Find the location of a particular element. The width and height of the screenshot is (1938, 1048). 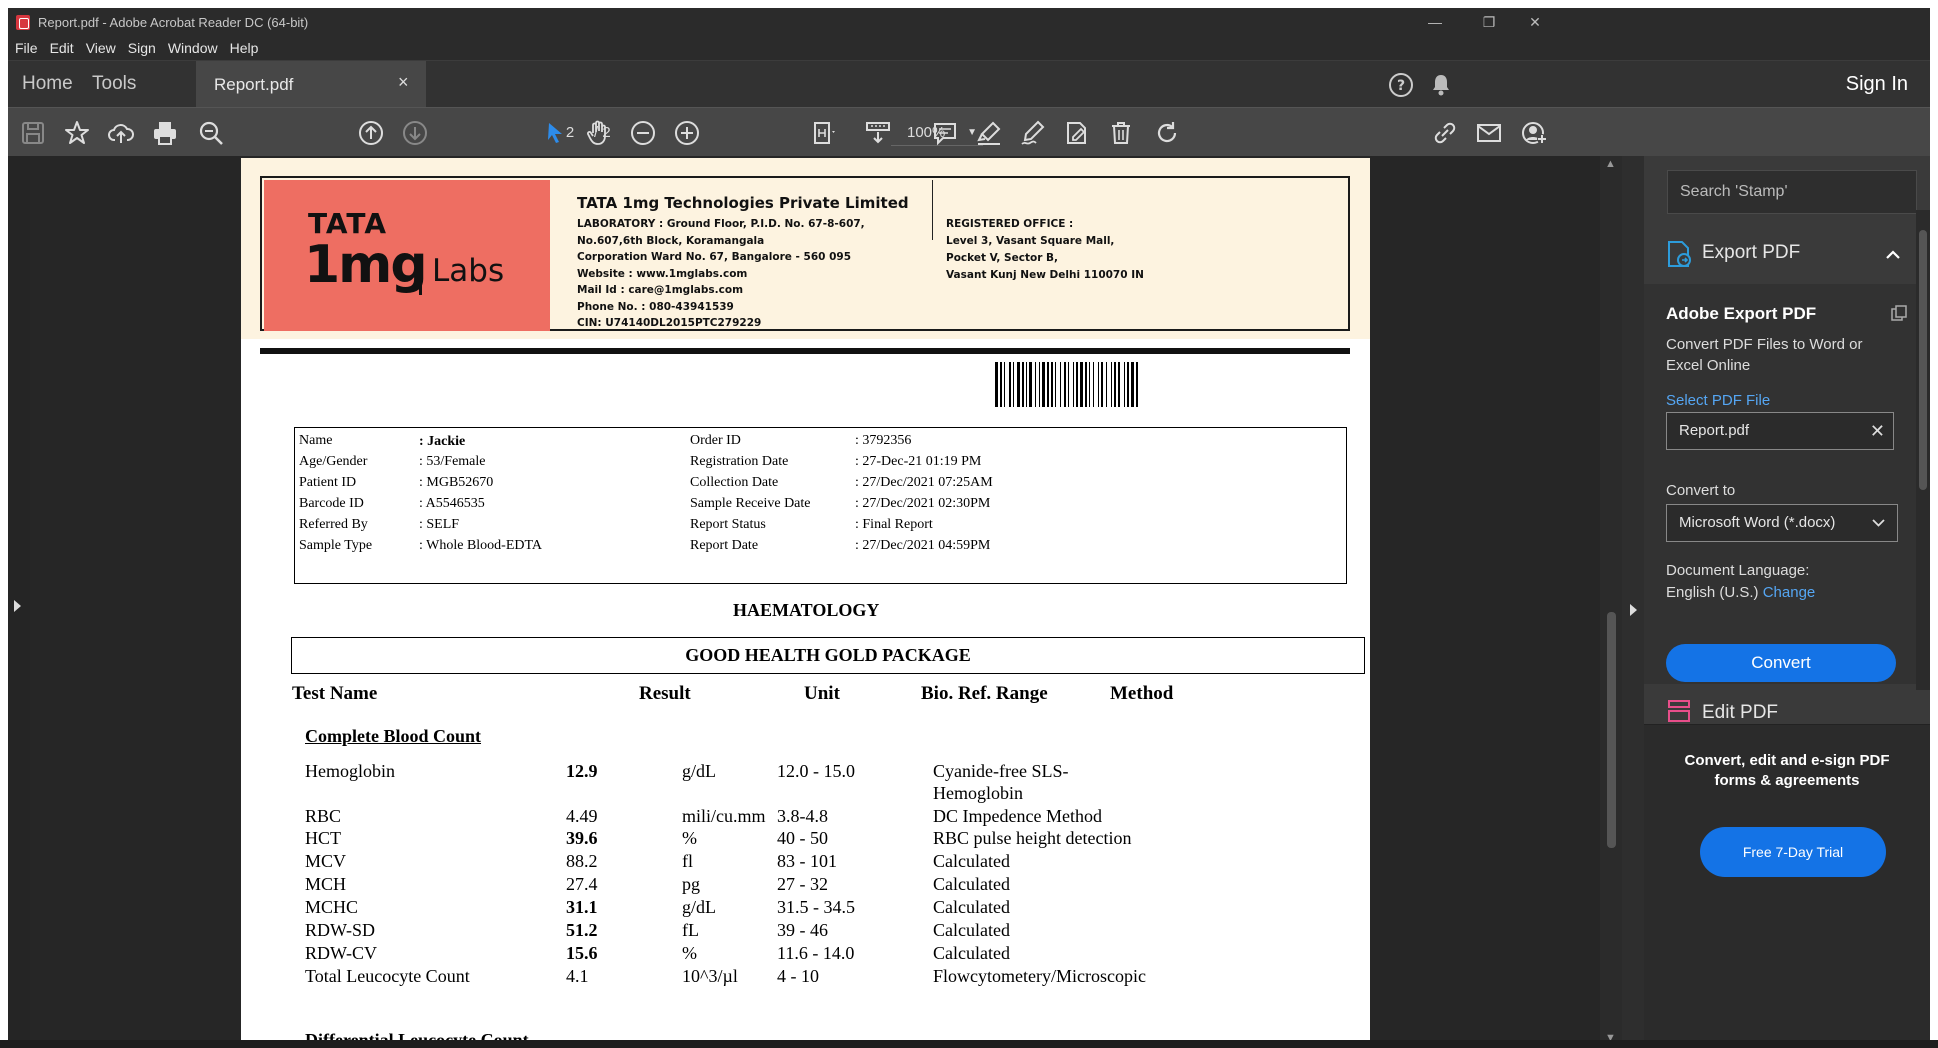

scroll-mode-icon is located at coordinates (878, 133).